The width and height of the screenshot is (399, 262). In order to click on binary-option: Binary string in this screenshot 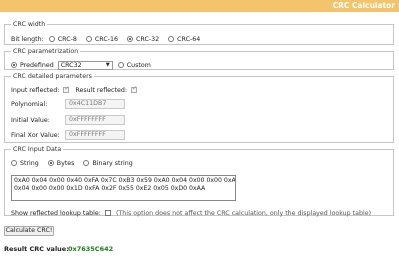, I will do `click(108, 163)`.